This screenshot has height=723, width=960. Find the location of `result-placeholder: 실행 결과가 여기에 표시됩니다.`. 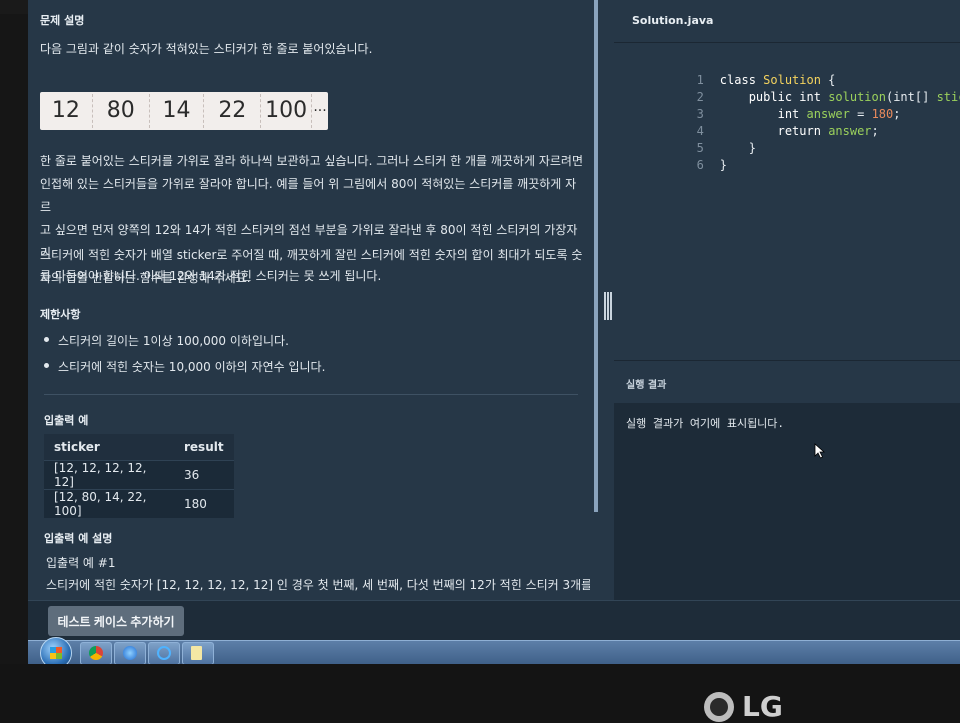

result-placeholder: 실행 결과가 여기에 표시됩니다. is located at coordinates (705, 423).